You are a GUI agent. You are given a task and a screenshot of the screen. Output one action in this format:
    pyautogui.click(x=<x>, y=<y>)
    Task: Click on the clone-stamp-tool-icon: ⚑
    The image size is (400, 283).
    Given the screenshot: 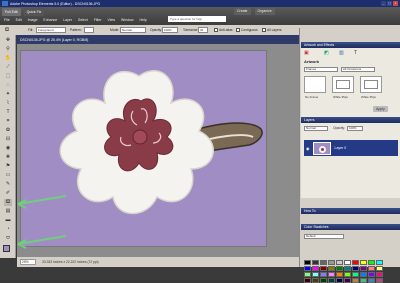 What is the action you would take?
    pyautogui.click(x=8, y=166)
    